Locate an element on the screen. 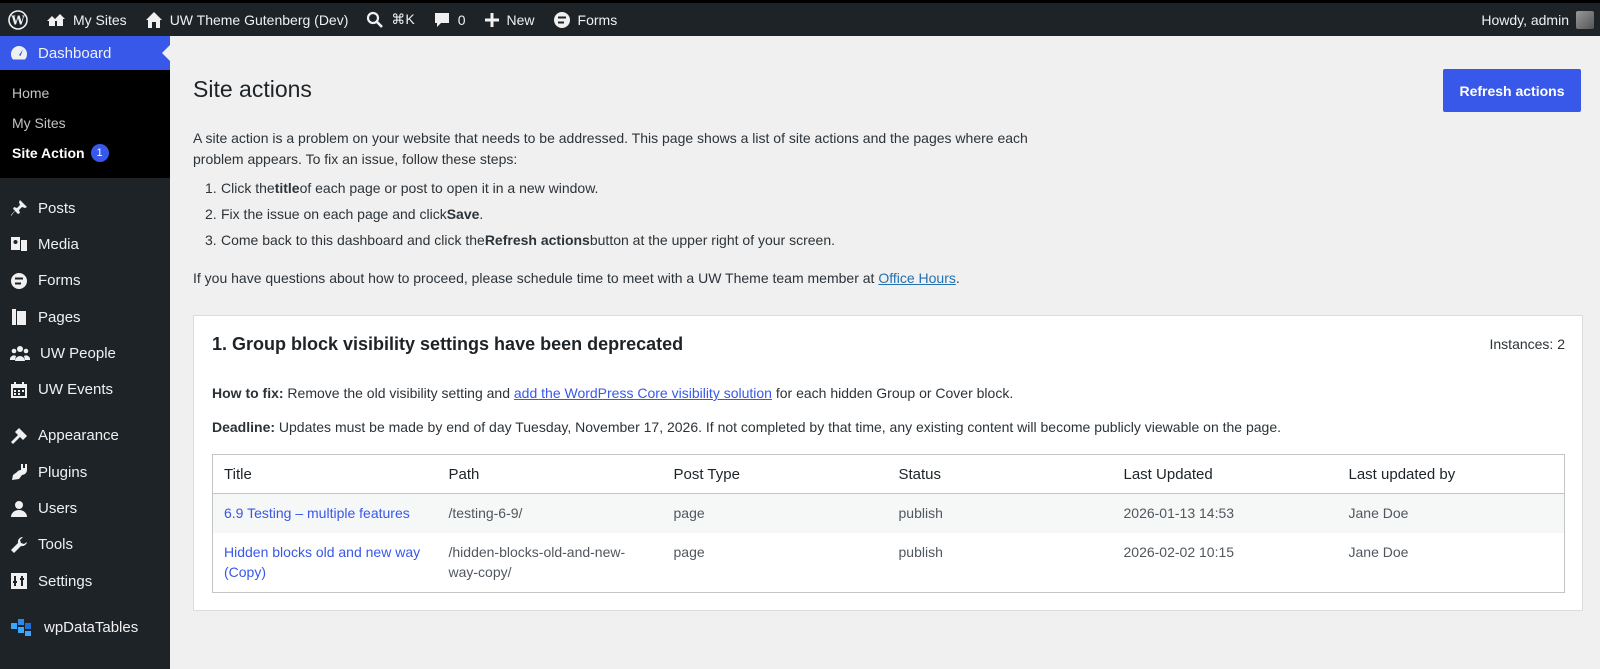 This screenshot has height=669, width=1600. how-to-fix-post: for each hidden Group or Cover block. is located at coordinates (892, 393).